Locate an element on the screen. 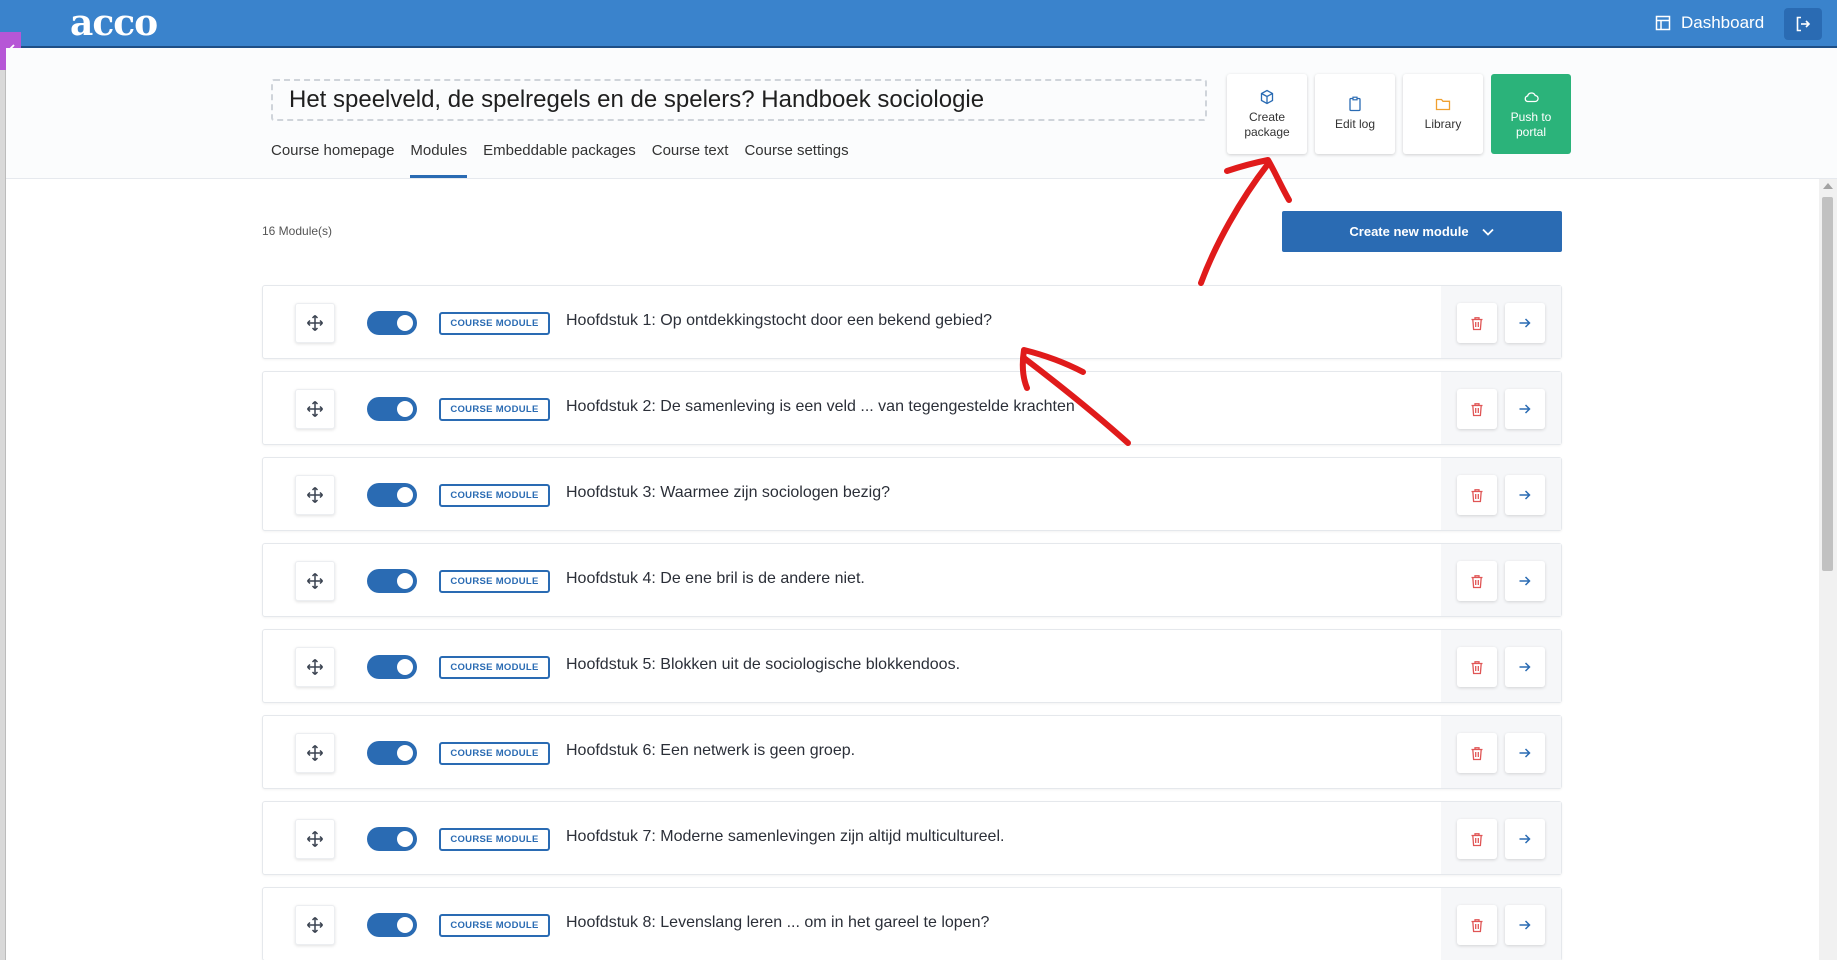 The width and height of the screenshot is (1837, 960). tab-modules: Modules is located at coordinates (438, 158).